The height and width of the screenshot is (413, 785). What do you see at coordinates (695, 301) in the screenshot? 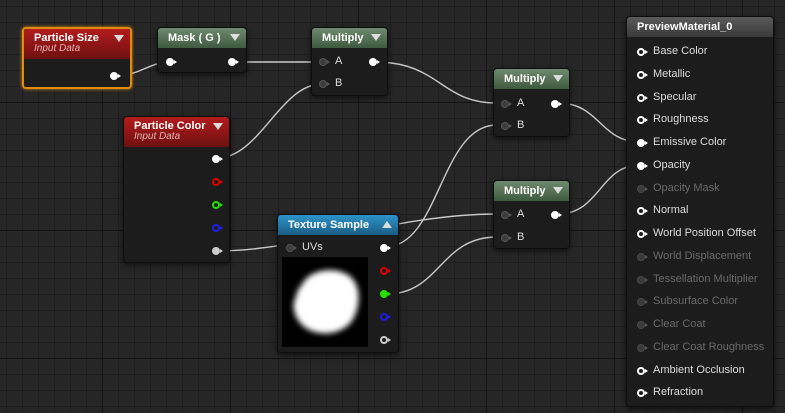
I see `material-input-label-subsurface-color: Subsurface Color` at bounding box center [695, 301].